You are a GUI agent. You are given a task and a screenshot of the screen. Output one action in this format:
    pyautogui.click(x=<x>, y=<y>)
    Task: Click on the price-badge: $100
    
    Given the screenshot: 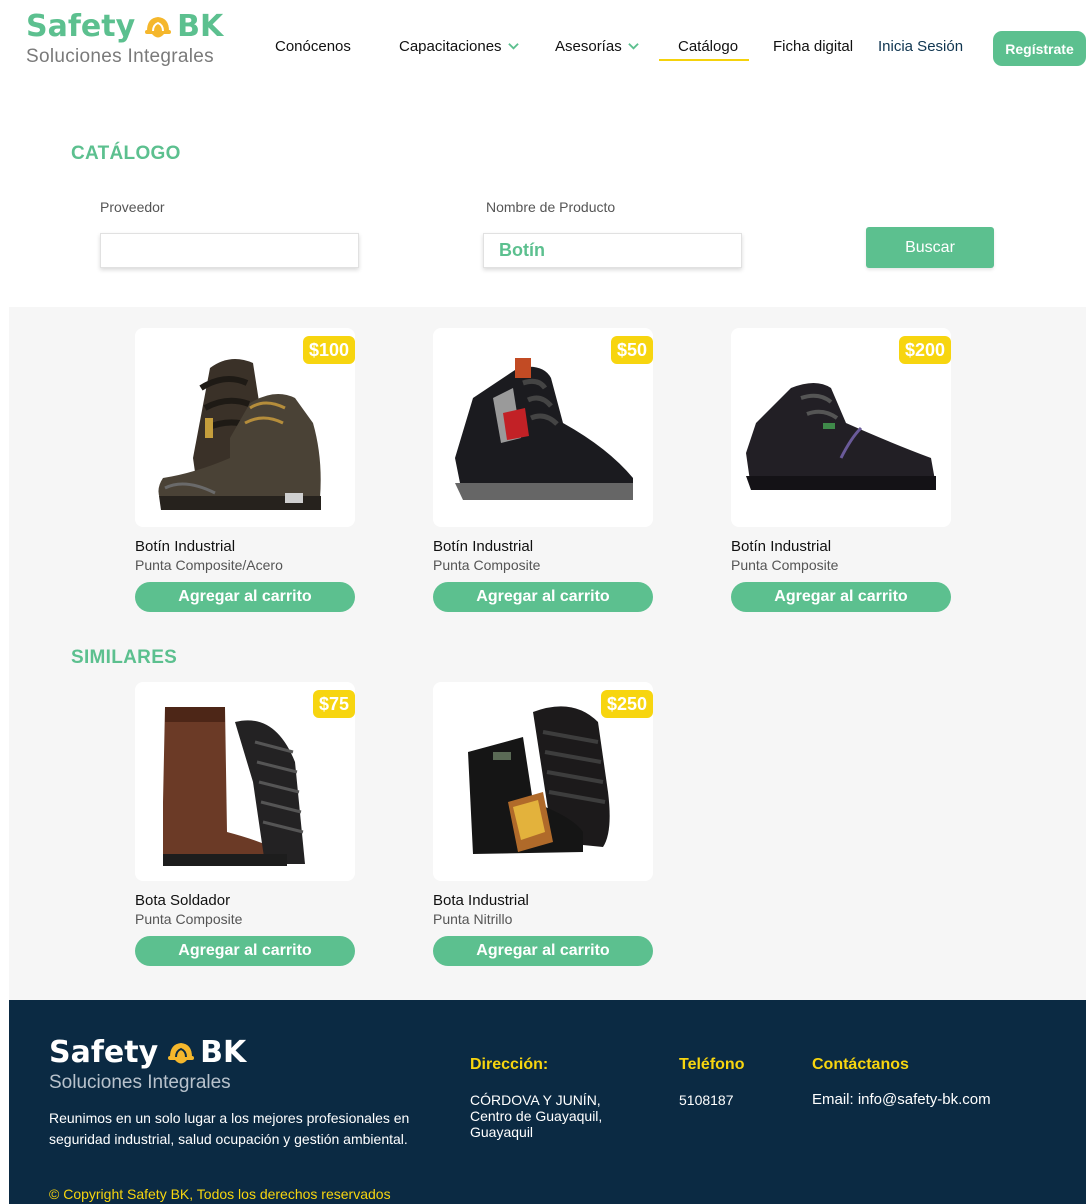 What is the action you would take?
    pyautogui.click(x=328, y=350)
    